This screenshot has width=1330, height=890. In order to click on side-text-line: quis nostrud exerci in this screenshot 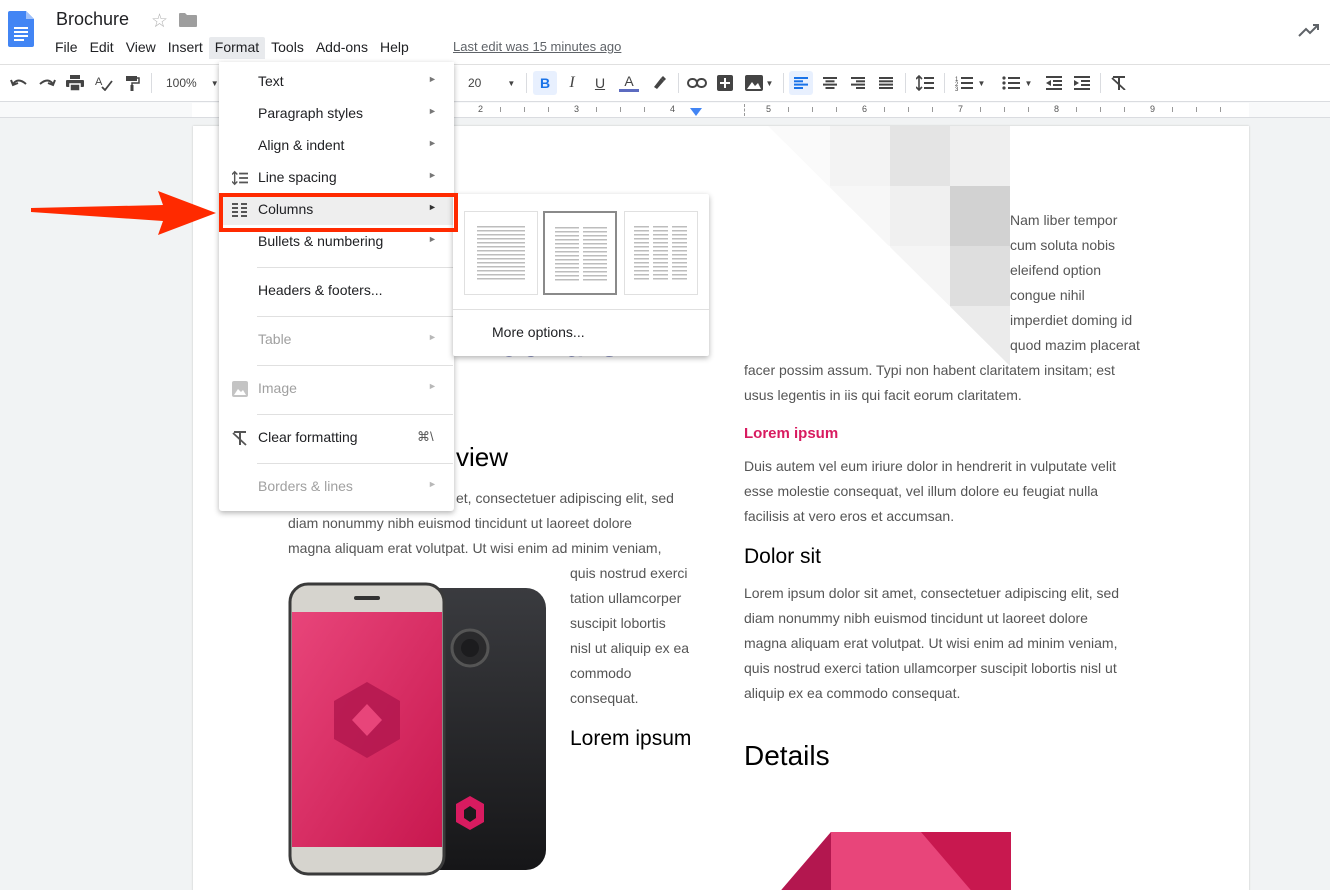, I will do `click(629, 573)`.